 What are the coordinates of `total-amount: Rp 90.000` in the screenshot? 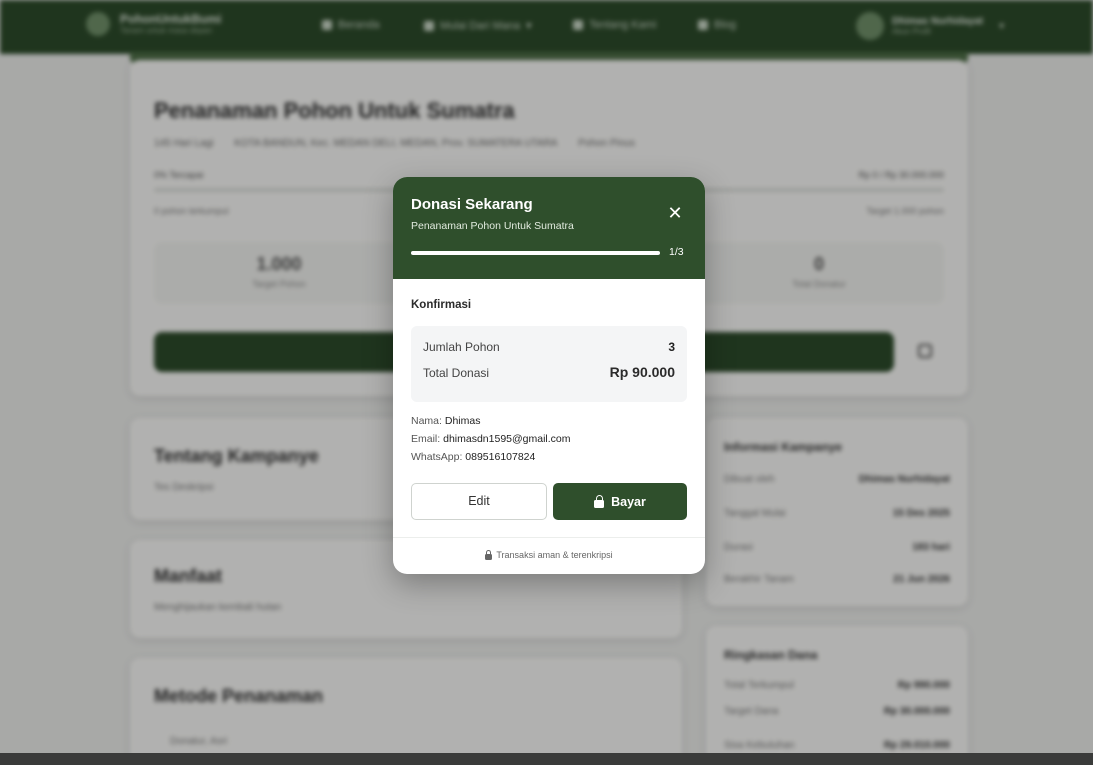 It's located at (642, 372).